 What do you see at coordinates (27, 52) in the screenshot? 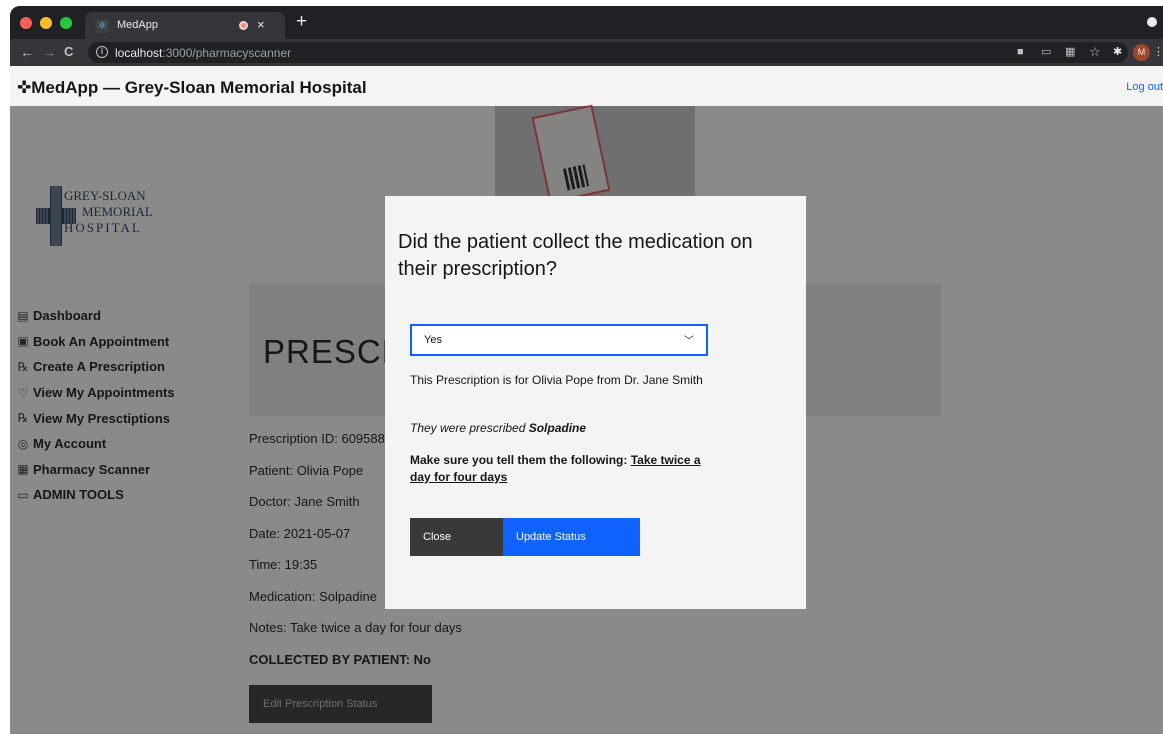
I see `back-arrow-icon: ←` at bounding box center [27, 52].